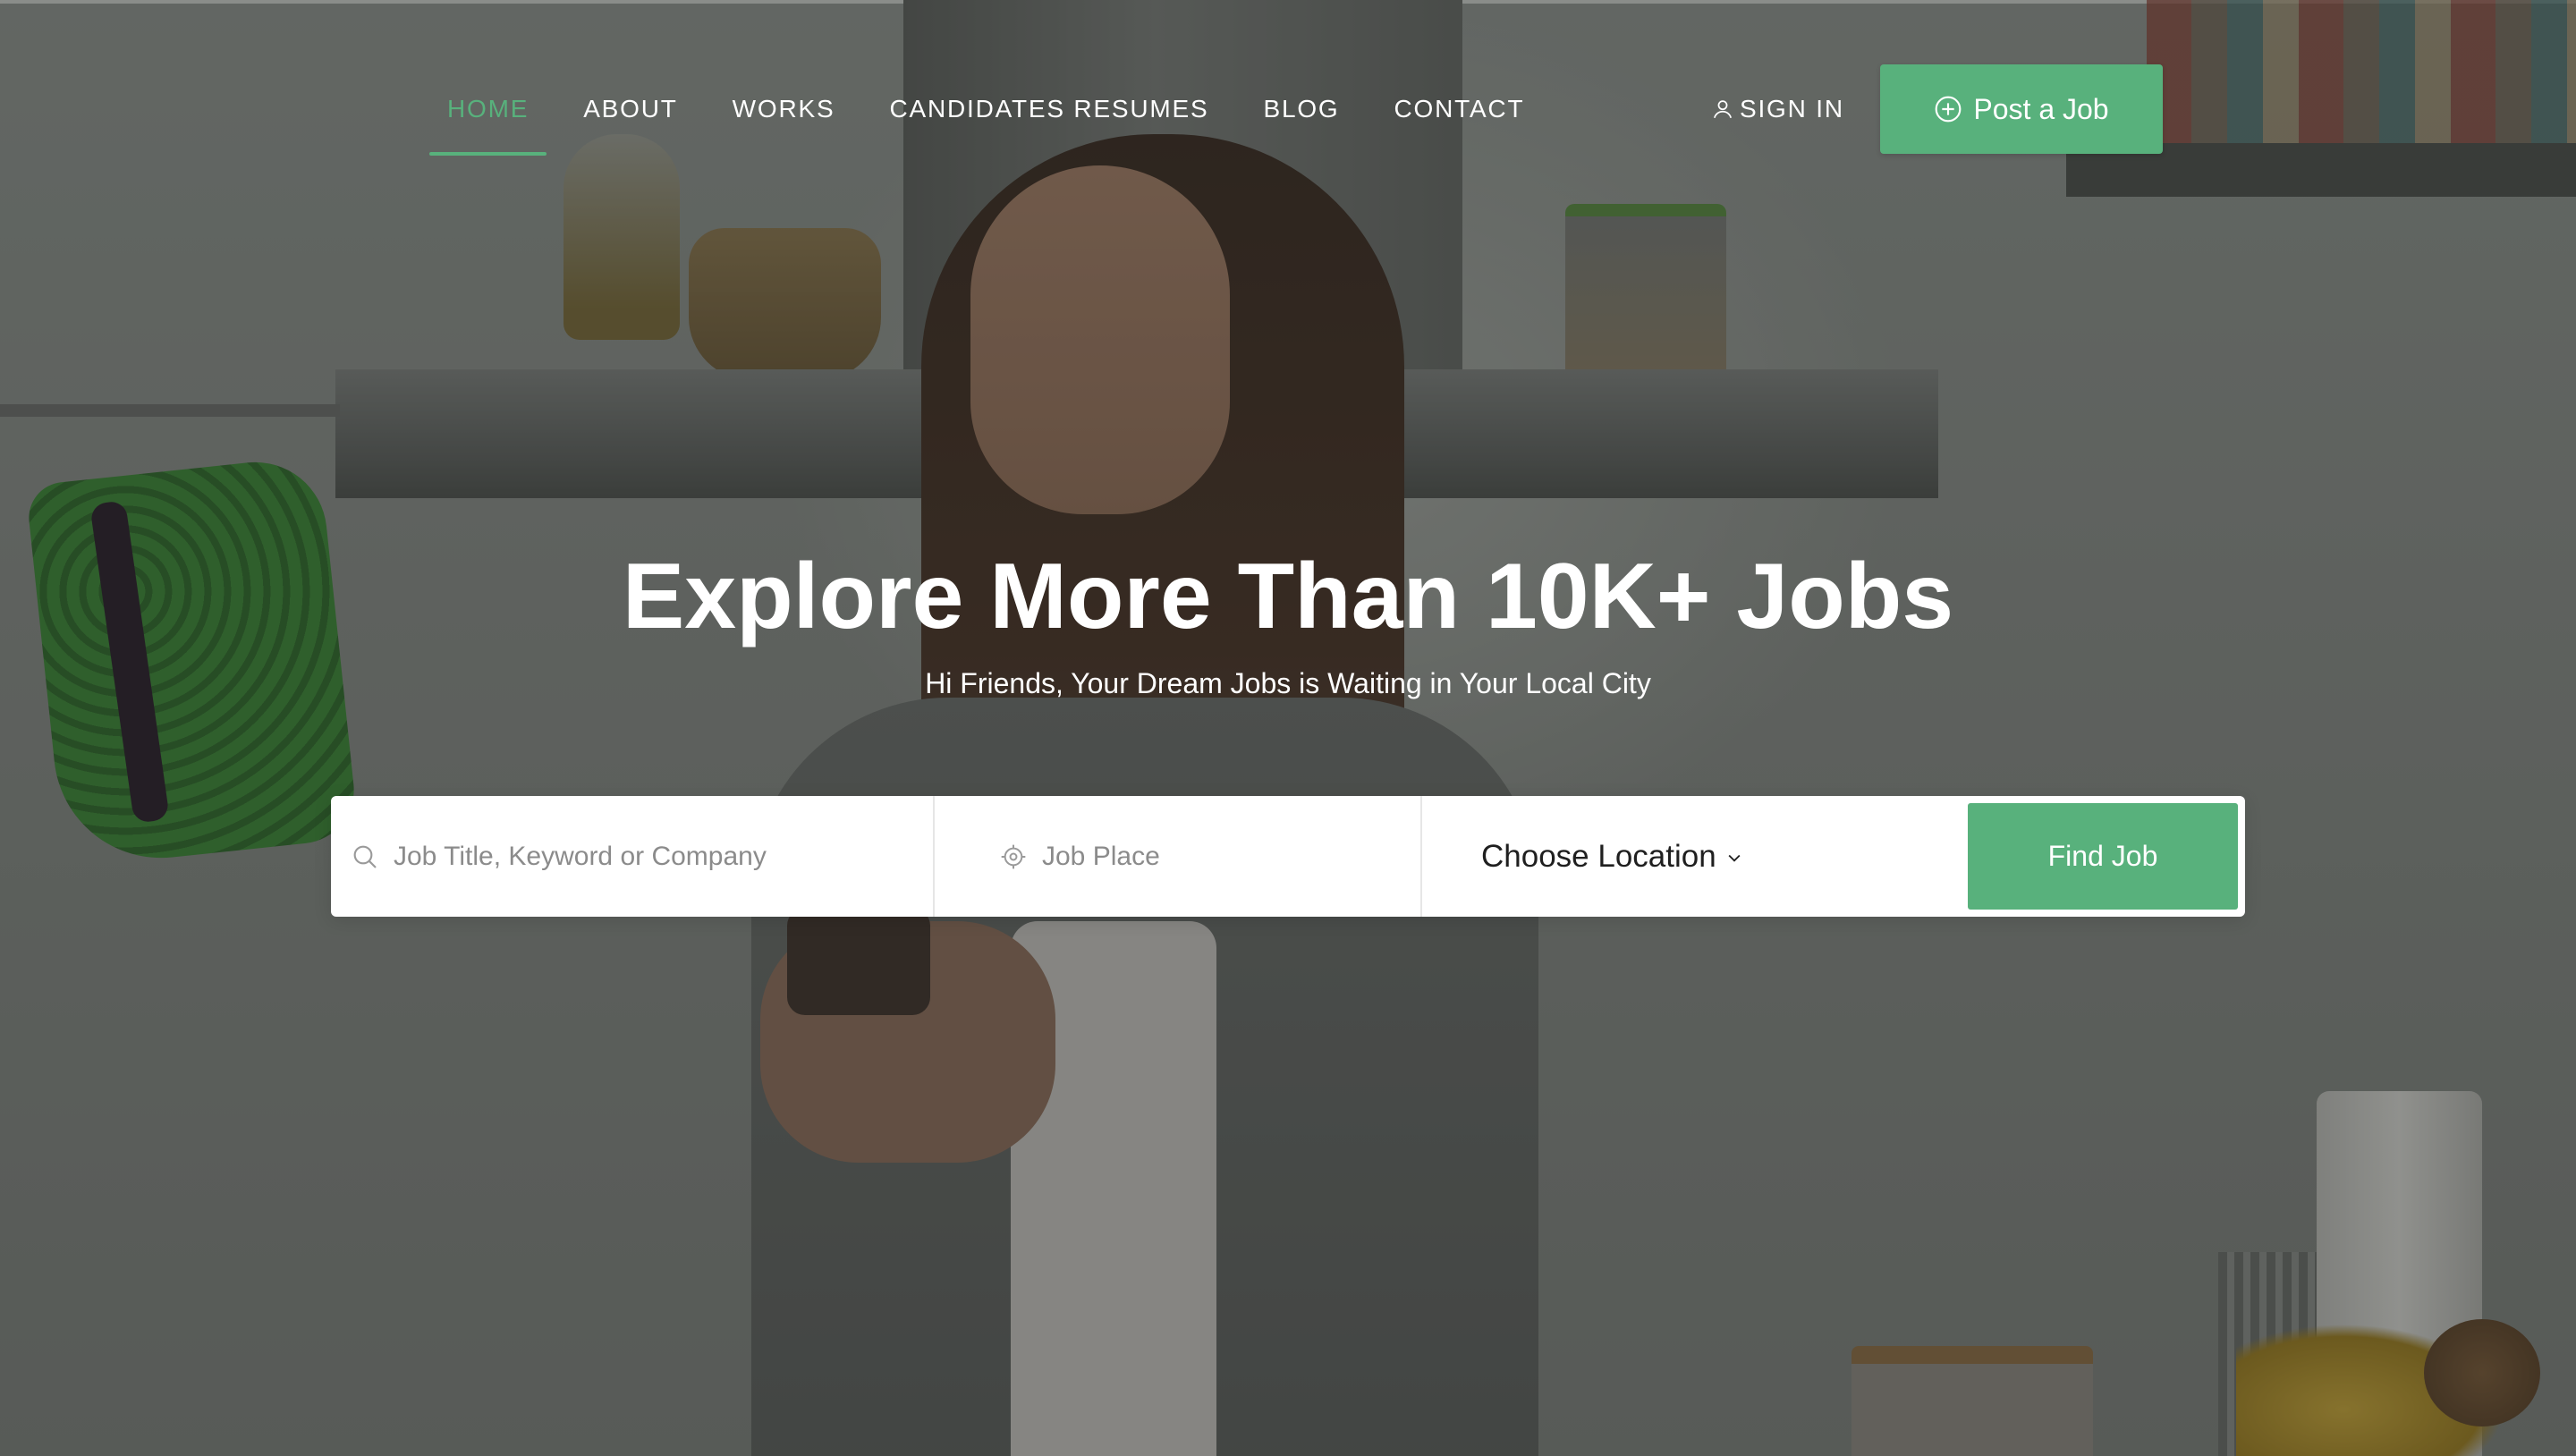  What do you see at coordinates (1460, 109) in the screenshot?
I see `nav-item-contact: CONTACT` at bounding box center [1460, 109].